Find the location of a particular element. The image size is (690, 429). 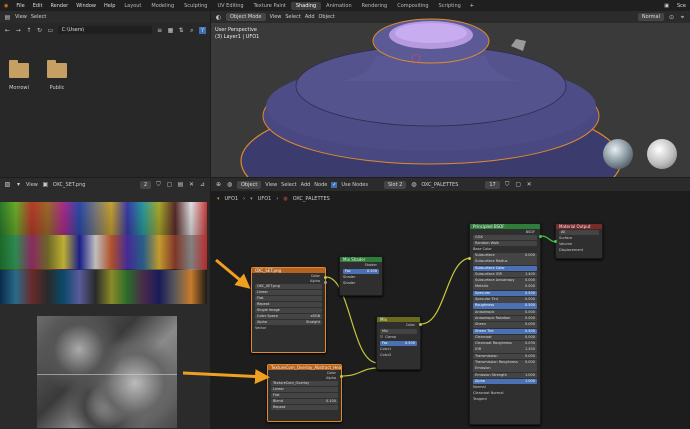

open-image-icon: ▤ is located at coordinates (180, 184).